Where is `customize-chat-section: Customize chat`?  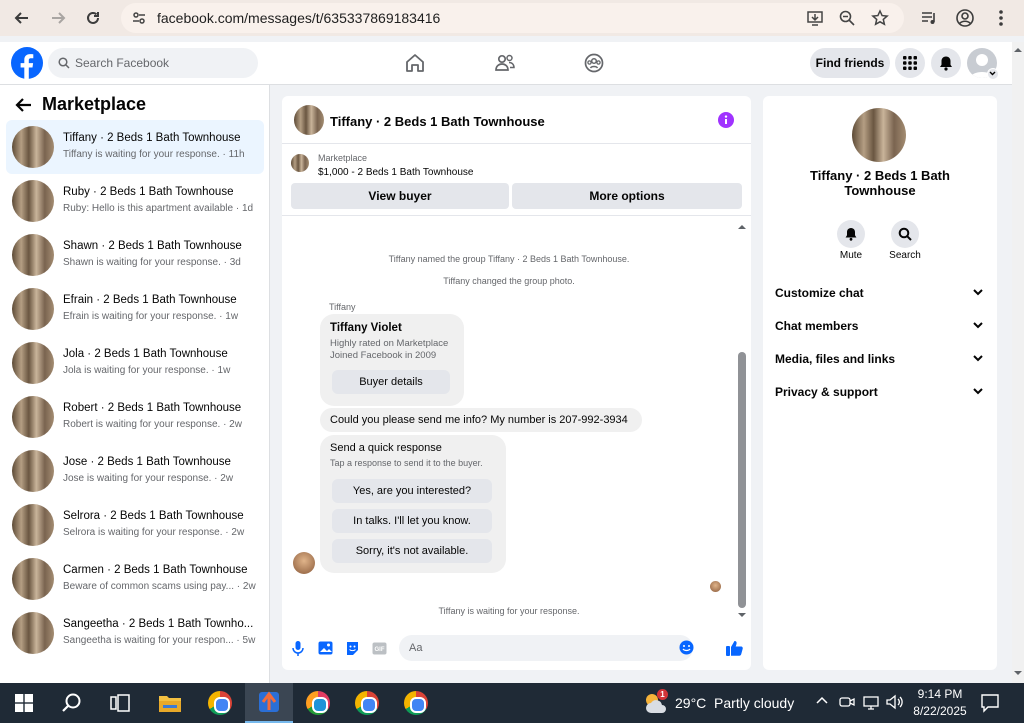
customize-chat-section: Customize chat is located at coordinates (880, 296).